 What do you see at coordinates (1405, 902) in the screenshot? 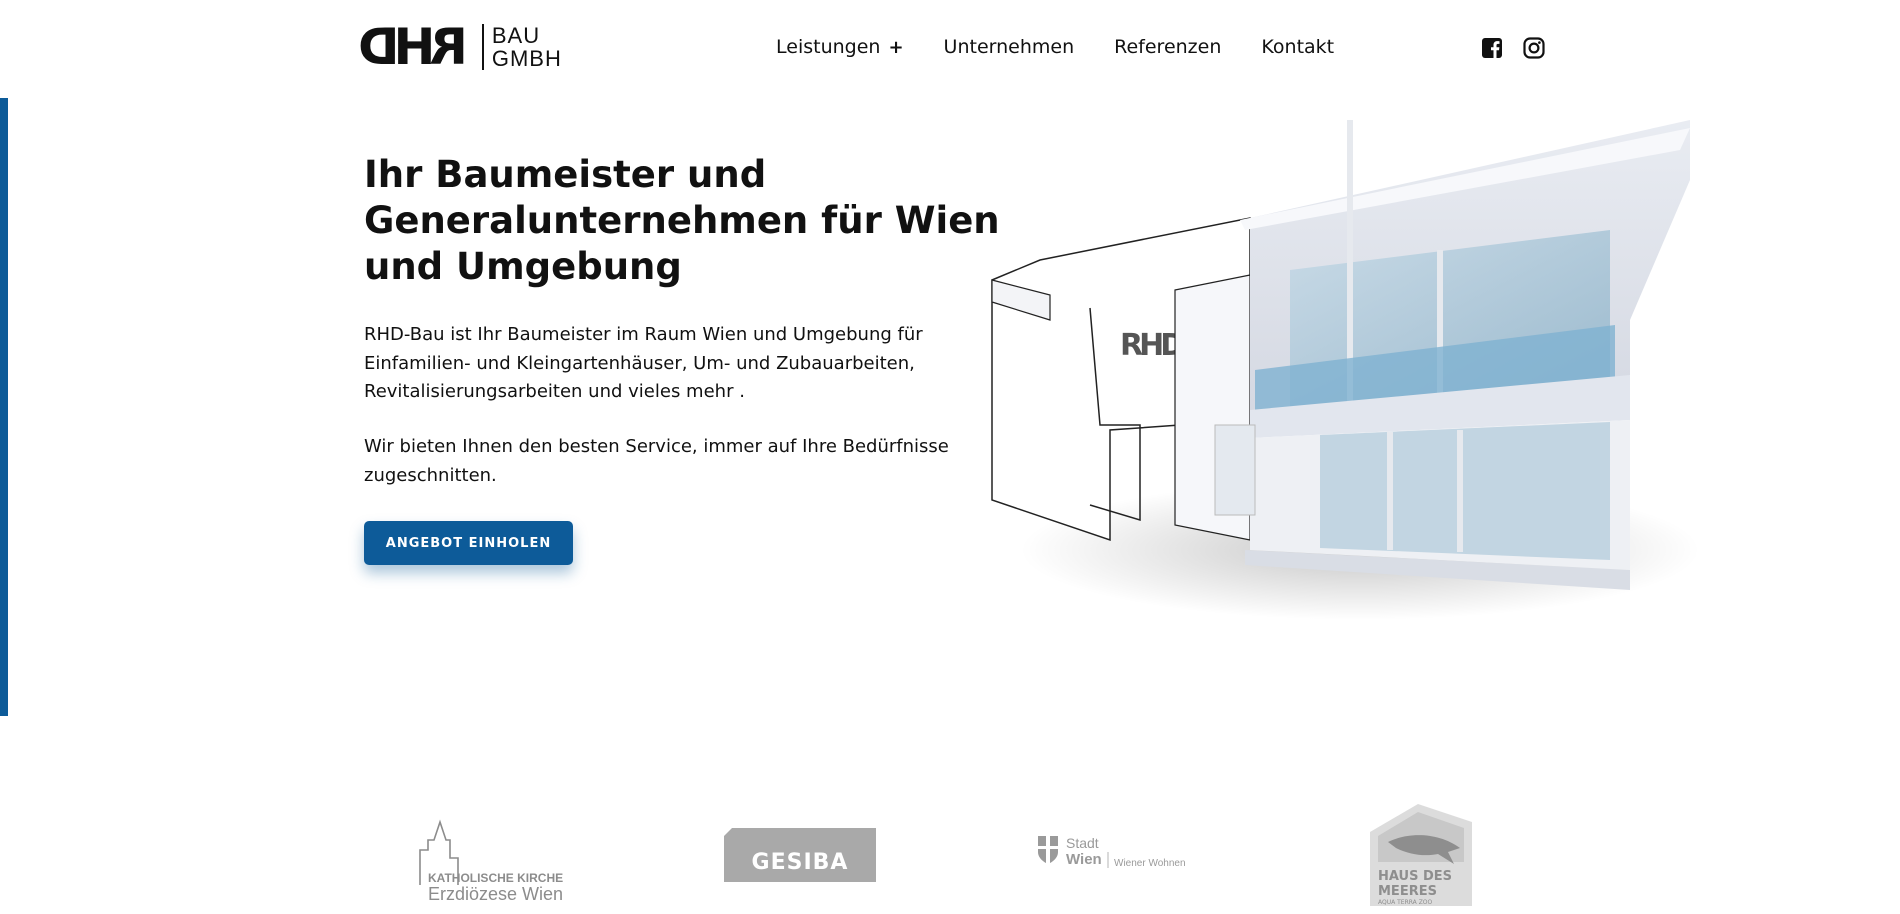
I see `partner-line-3: AQUA TERRA ZOO` at bounding box center [1405, 902].